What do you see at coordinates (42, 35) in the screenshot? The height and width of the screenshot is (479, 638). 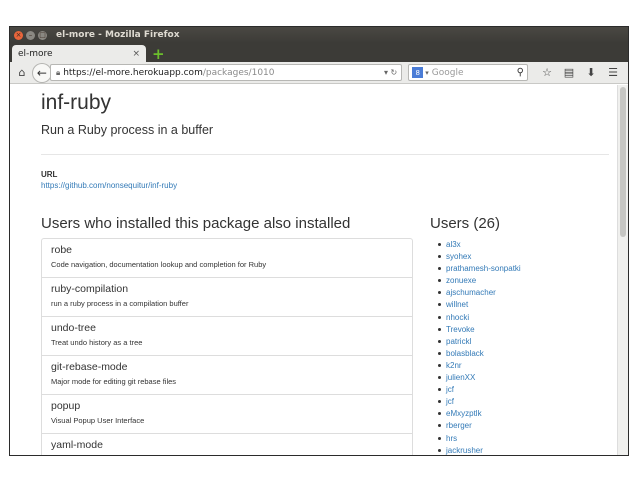 I see `maximize-window-button: □` at bounding box center [42, 35].